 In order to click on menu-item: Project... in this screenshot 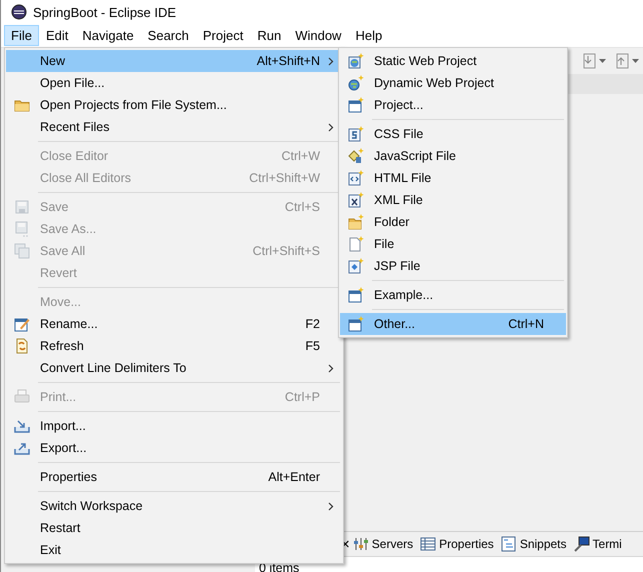, I will do `click(453, 105)`.